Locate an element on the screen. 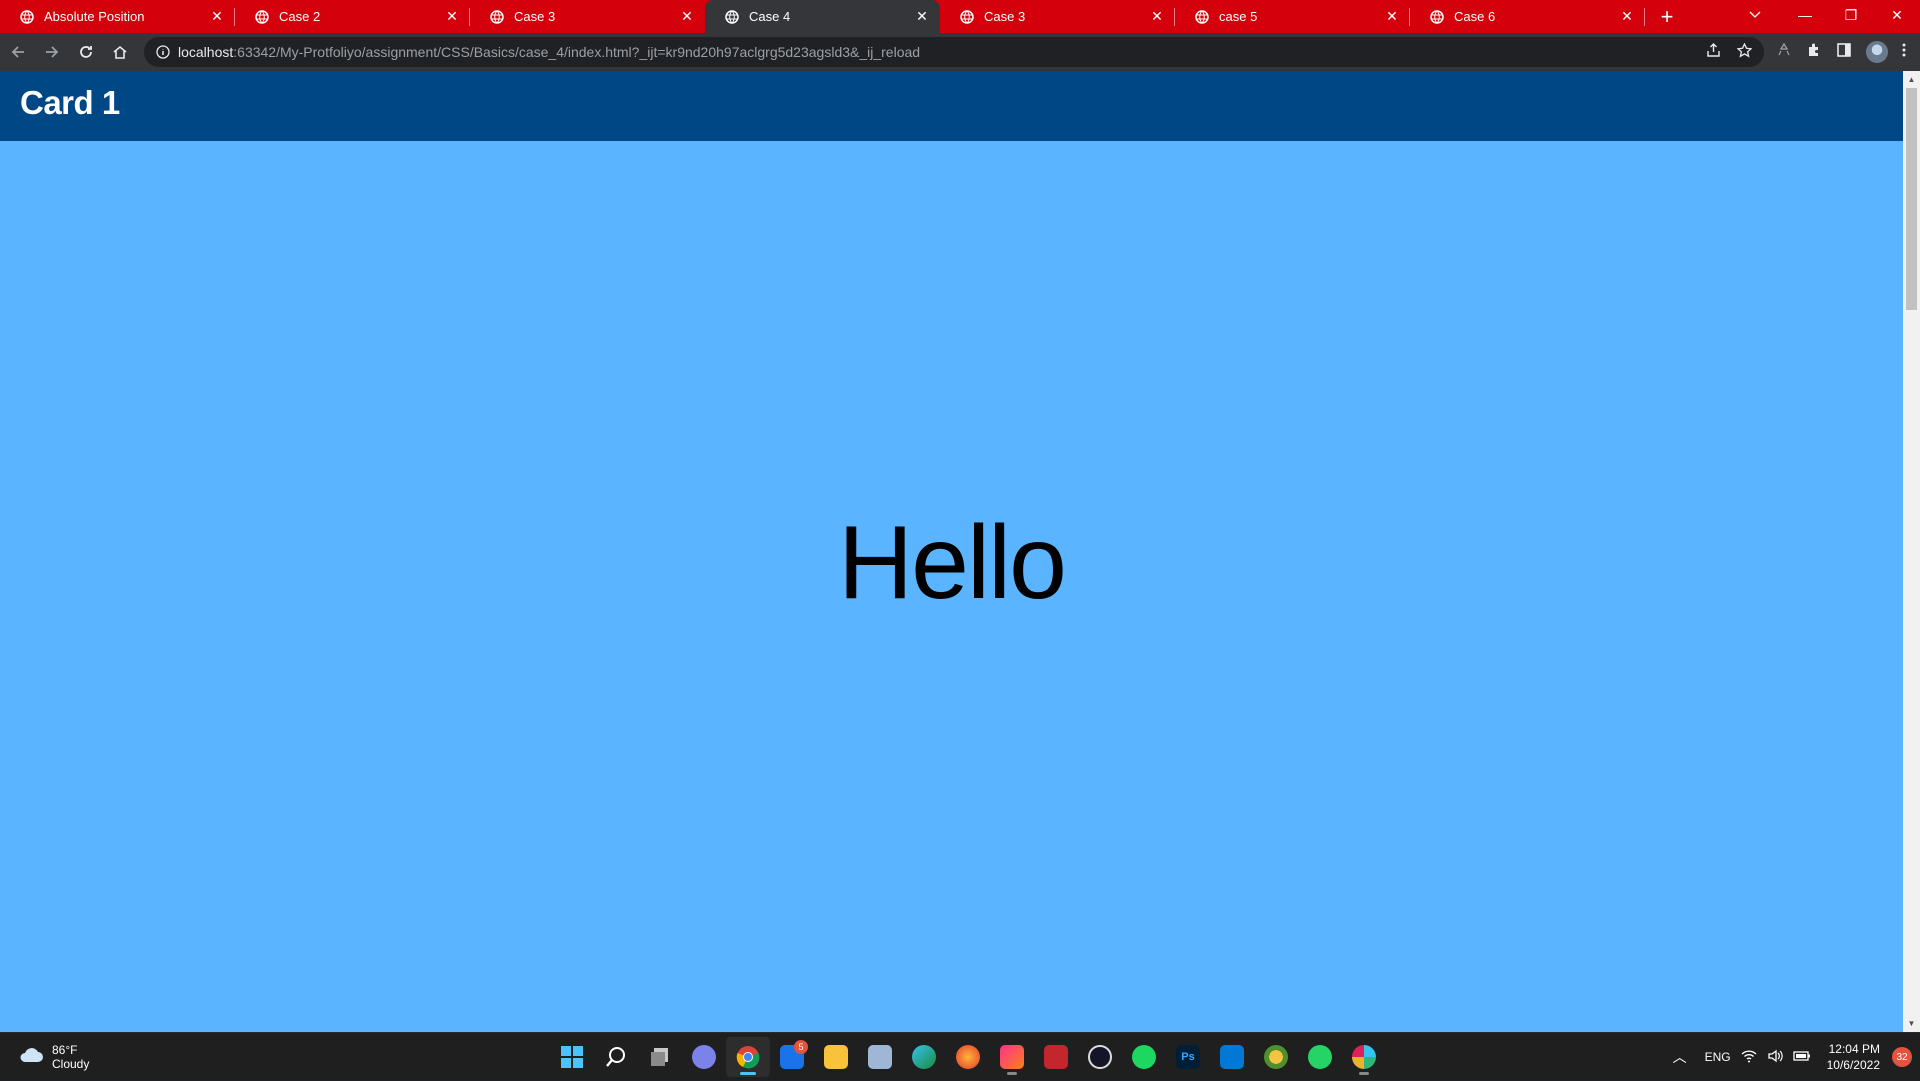 This screenshot has height=1081, width=1920. intellij-app is located at coordinates (1012, 1057).